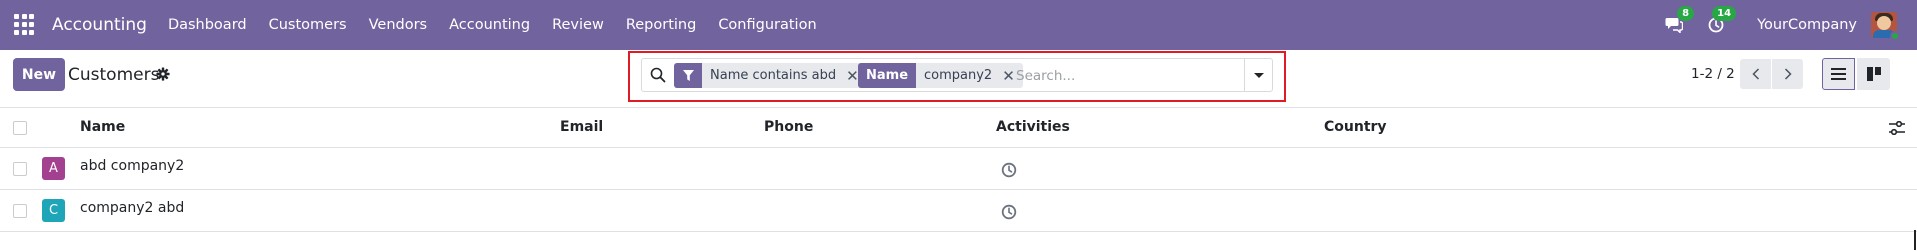 This screenshot has height=252, width=1917. I want to click on company-switcher: YourCompany, so click(1807, 25).